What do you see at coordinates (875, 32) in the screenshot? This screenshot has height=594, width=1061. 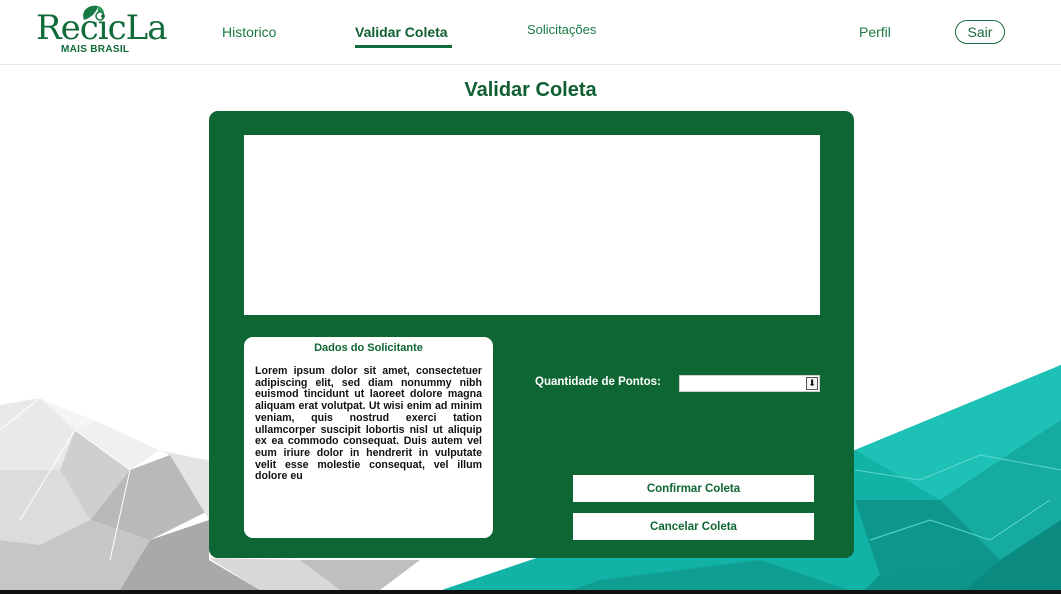 I see `nav-perfil: Perfil` at bounding box center [875, 32].